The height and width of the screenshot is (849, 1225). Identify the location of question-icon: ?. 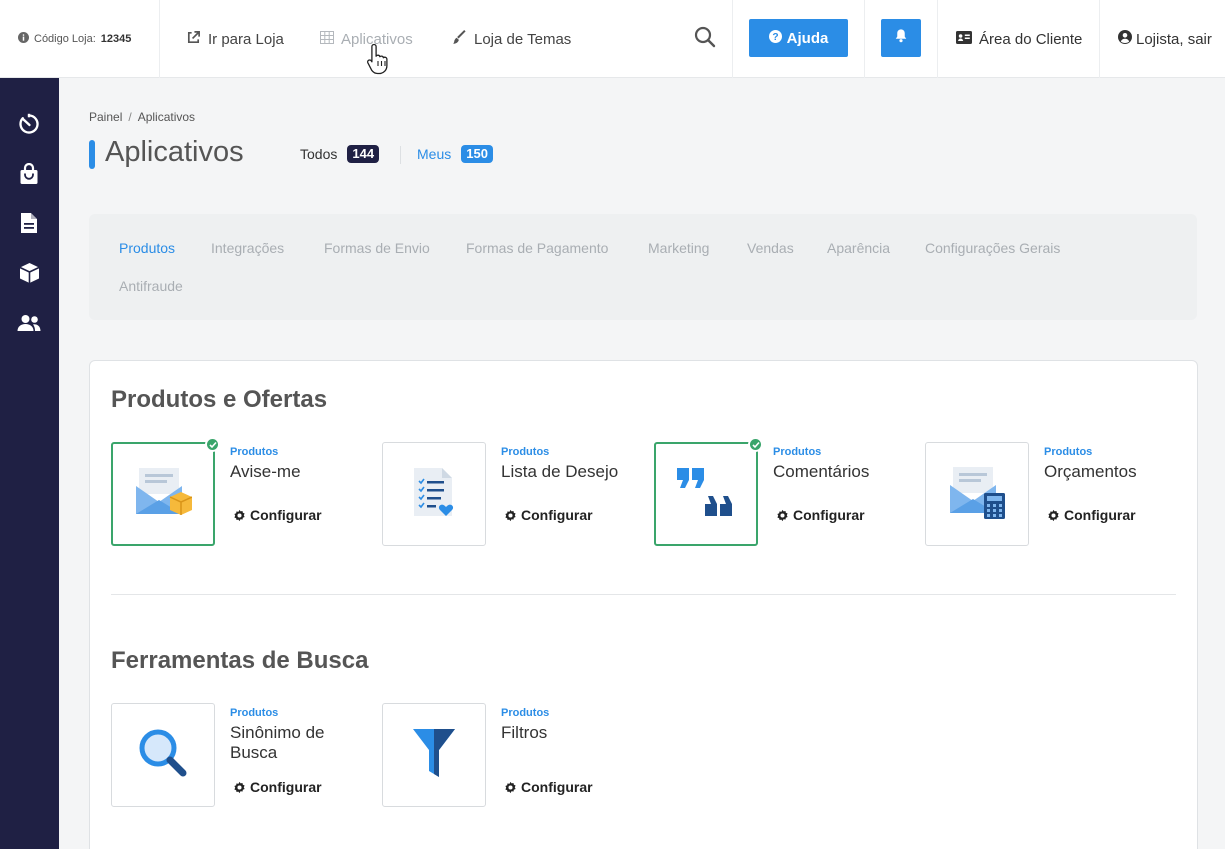
(775, 38).